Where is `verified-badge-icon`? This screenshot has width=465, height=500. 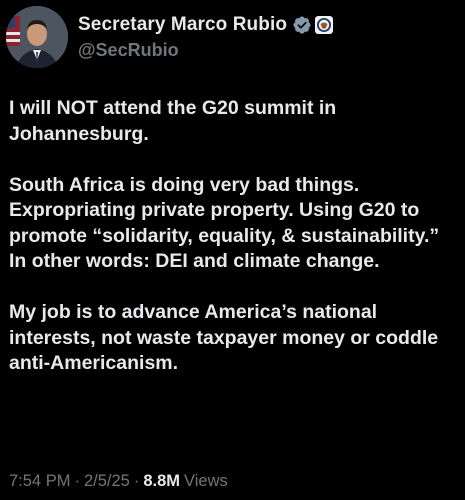 verified-badge-icon is located at coordinates (302, 25).